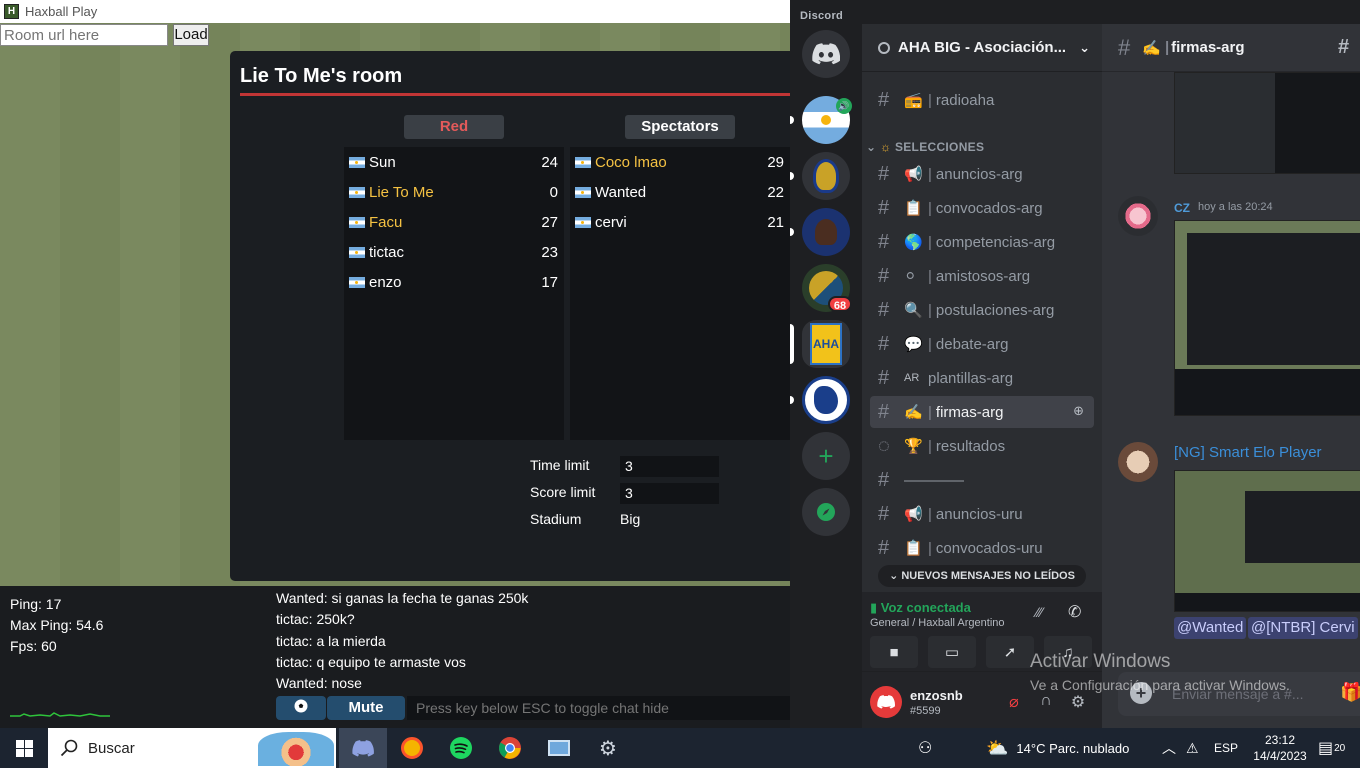  I want to click on taskbar-chrome, so click(510, 748).